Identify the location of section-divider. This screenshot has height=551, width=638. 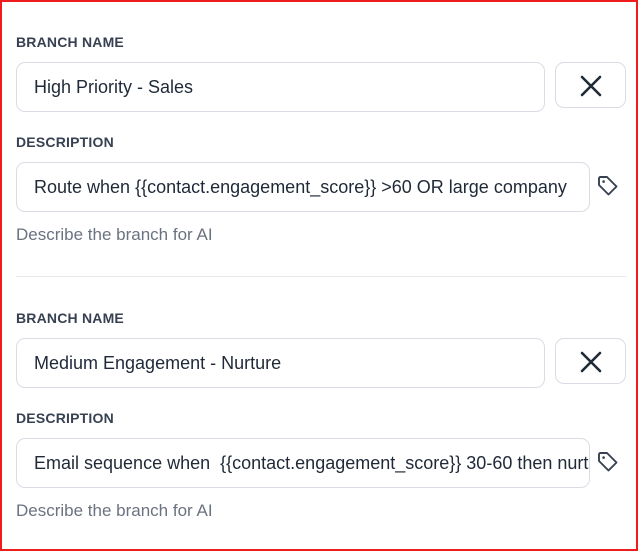
(321, 276).